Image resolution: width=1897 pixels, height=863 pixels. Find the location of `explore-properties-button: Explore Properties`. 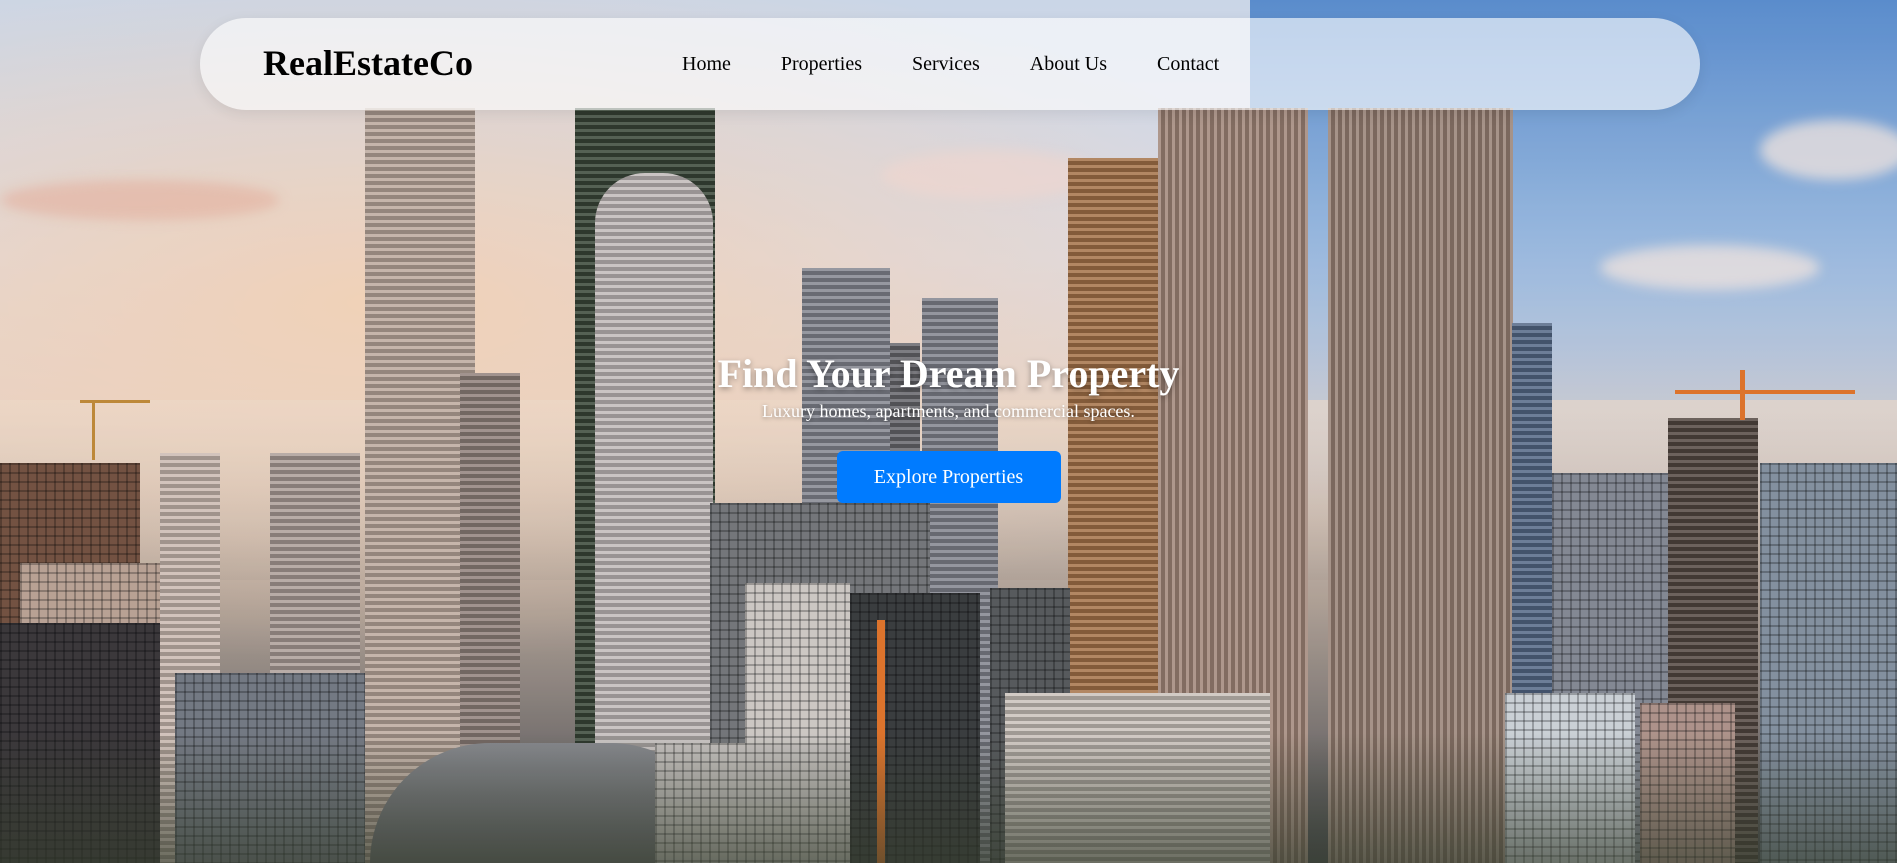

explore-properties-button: Explore Properties is located at coordinates (948, 477).